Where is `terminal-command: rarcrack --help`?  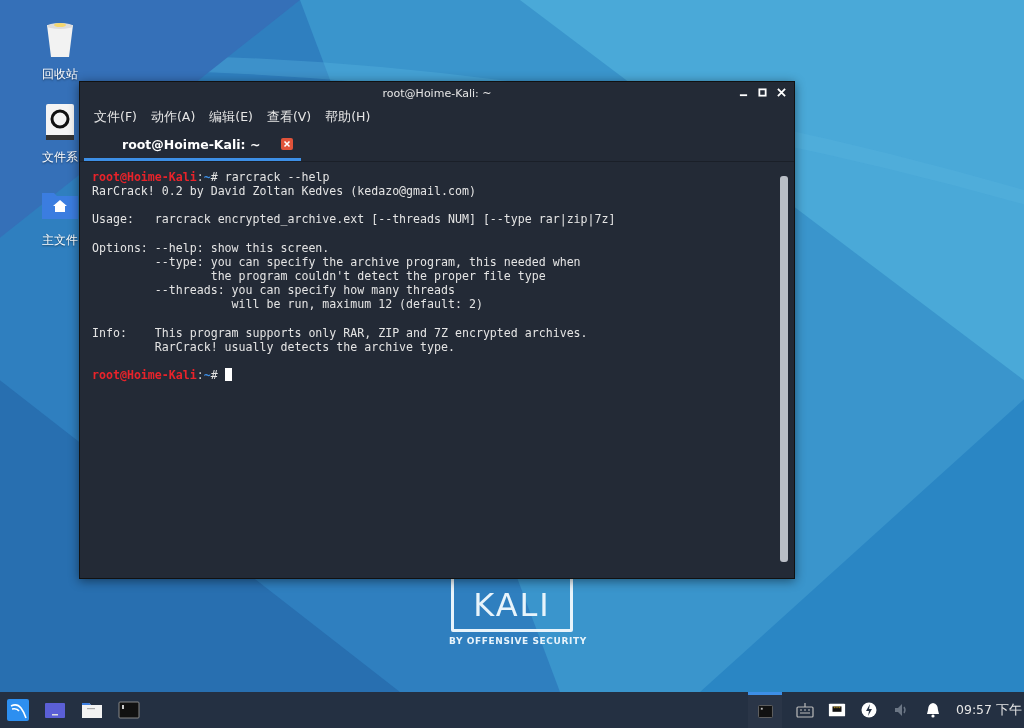
terminal-command: rarcrack --help is located at coordinates (277, 177).